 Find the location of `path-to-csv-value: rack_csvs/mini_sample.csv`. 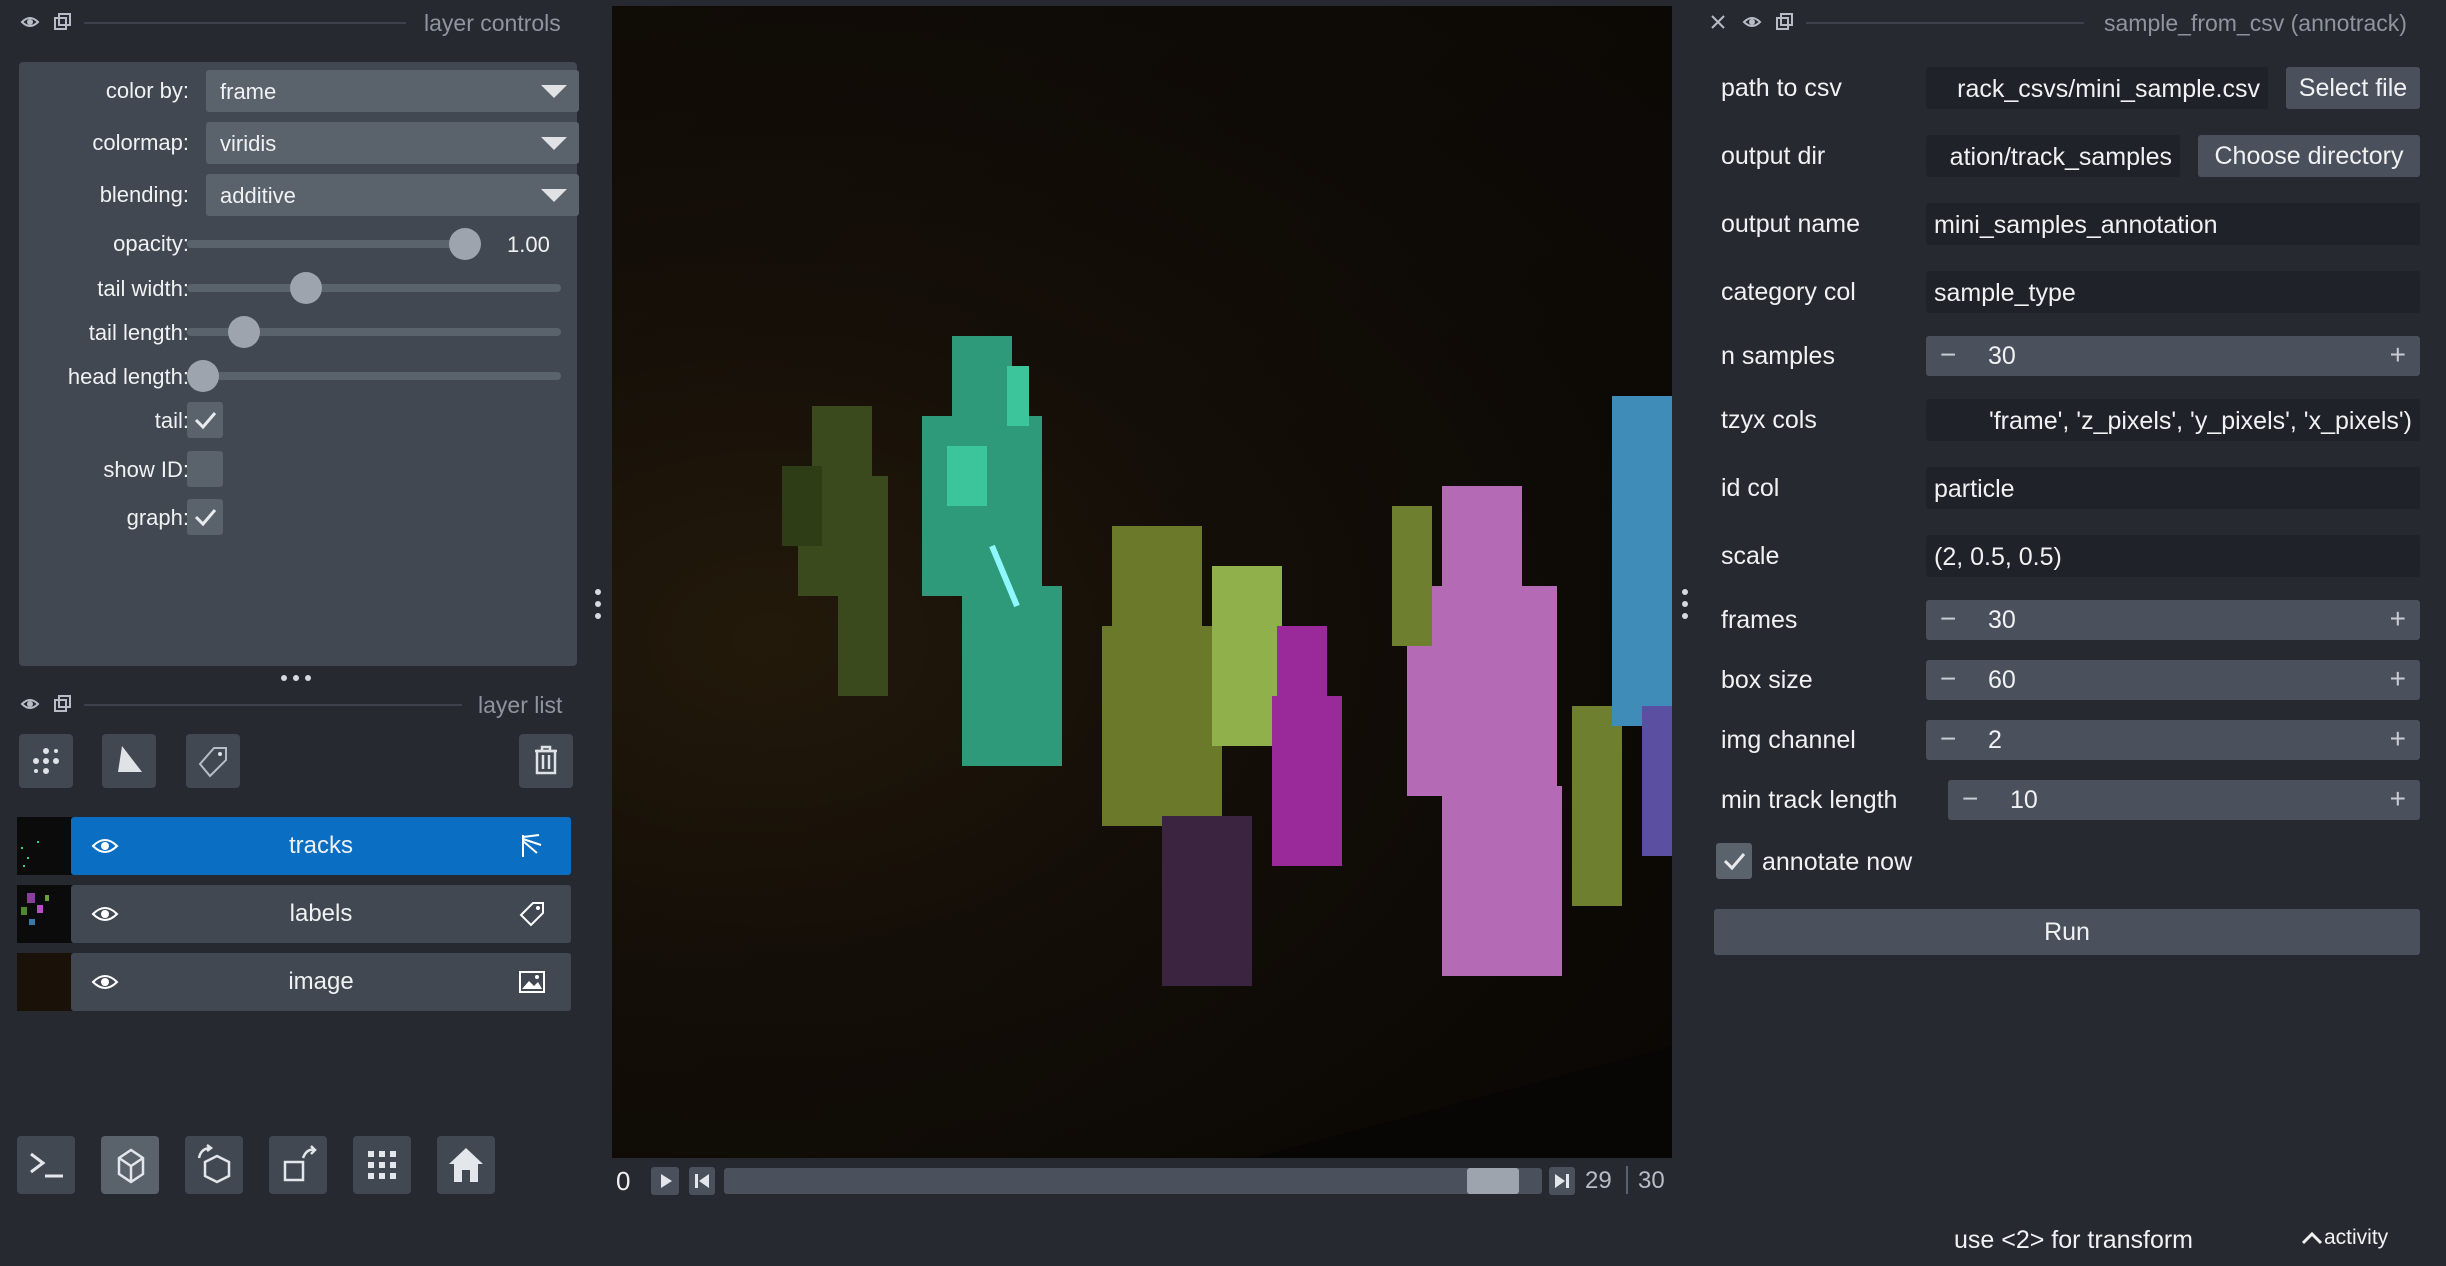

path-to-csv-value: rack_csvs/mini_sample.csv is located at coordinates (2108, 89).